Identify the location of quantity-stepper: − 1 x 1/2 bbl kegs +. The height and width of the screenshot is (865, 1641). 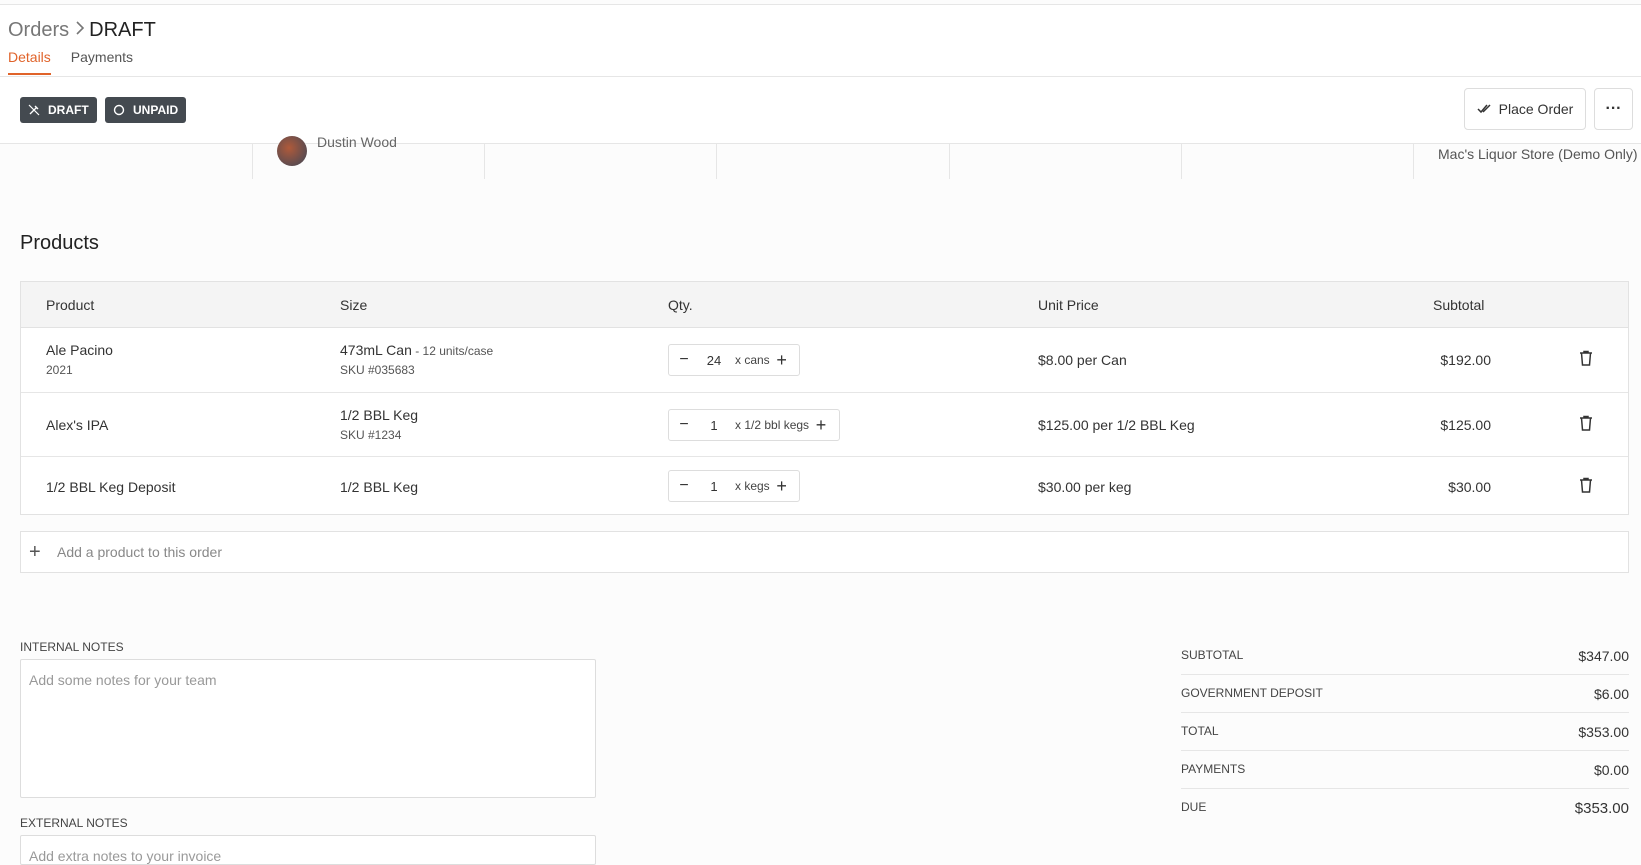
(754, 425).